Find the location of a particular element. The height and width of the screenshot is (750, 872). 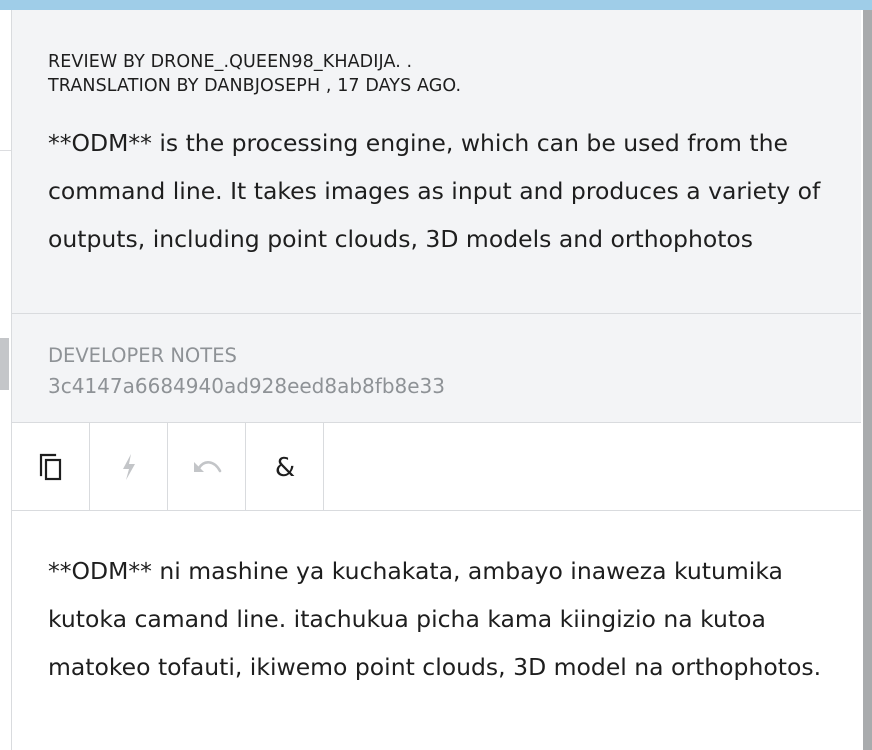

developer-notes-label: DEVELOPER NOTES is located at coordinates (142, 355).